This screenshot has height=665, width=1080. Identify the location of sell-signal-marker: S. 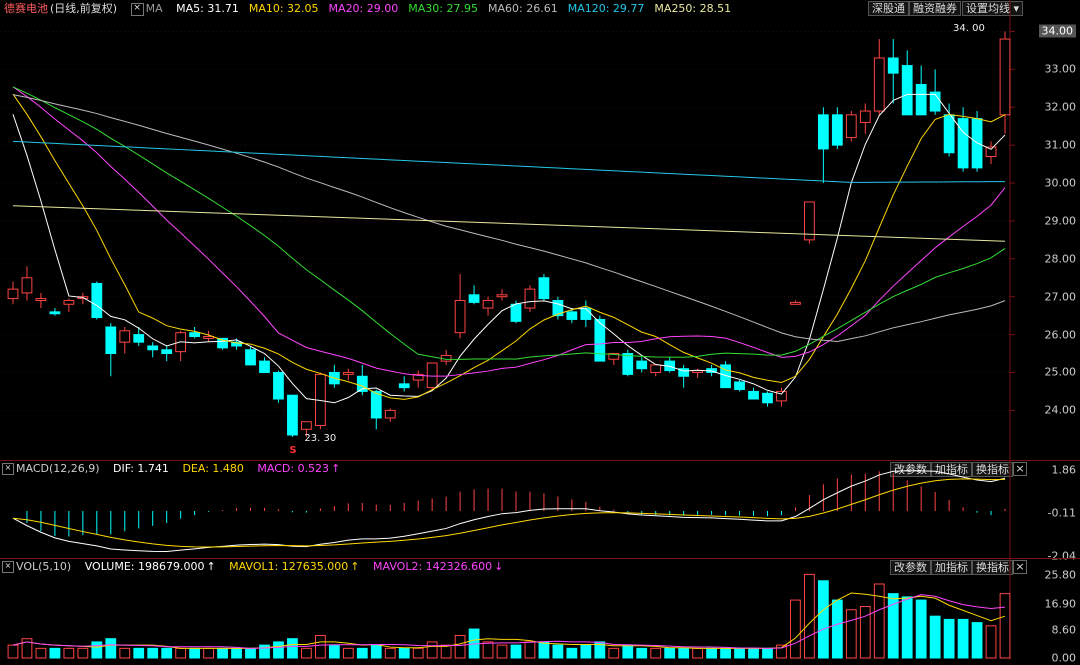
(292, 450).